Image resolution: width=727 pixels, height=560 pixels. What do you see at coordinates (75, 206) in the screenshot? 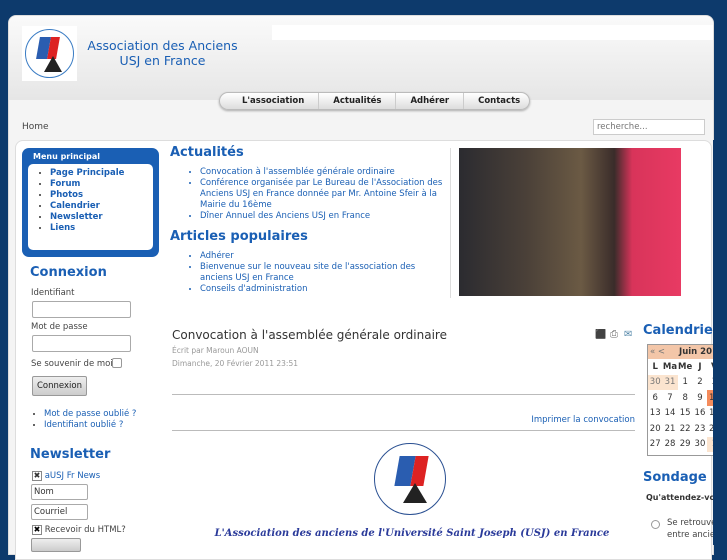
I see `menu-item-calendar: Calendrier` at bounding box center [75, 206].